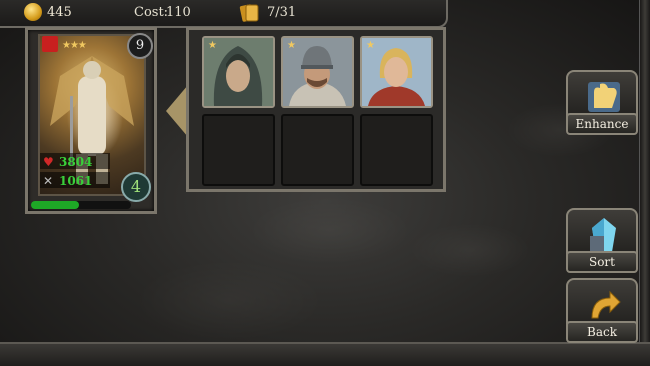  Describe the element at coordinates (74, 45) in the screenshot. I see `leader-stars: ★★★` at that location.